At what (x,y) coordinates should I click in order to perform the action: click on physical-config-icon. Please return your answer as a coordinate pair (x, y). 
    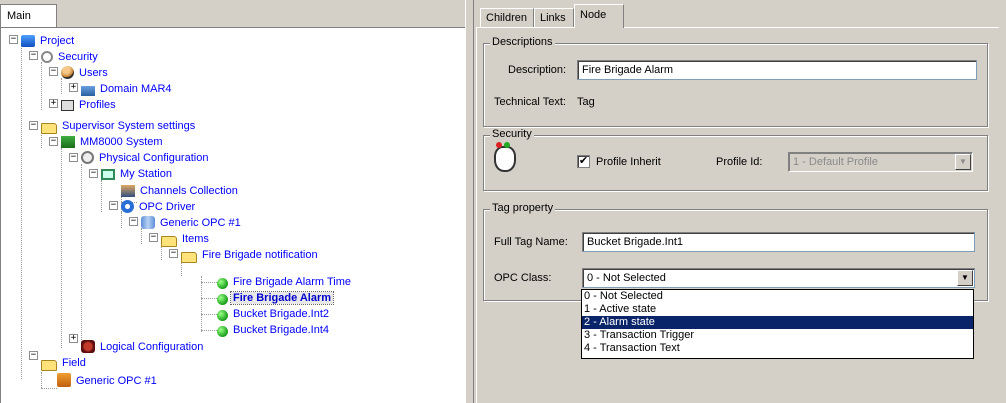
    Looking at the image, I should click on (87, 157).